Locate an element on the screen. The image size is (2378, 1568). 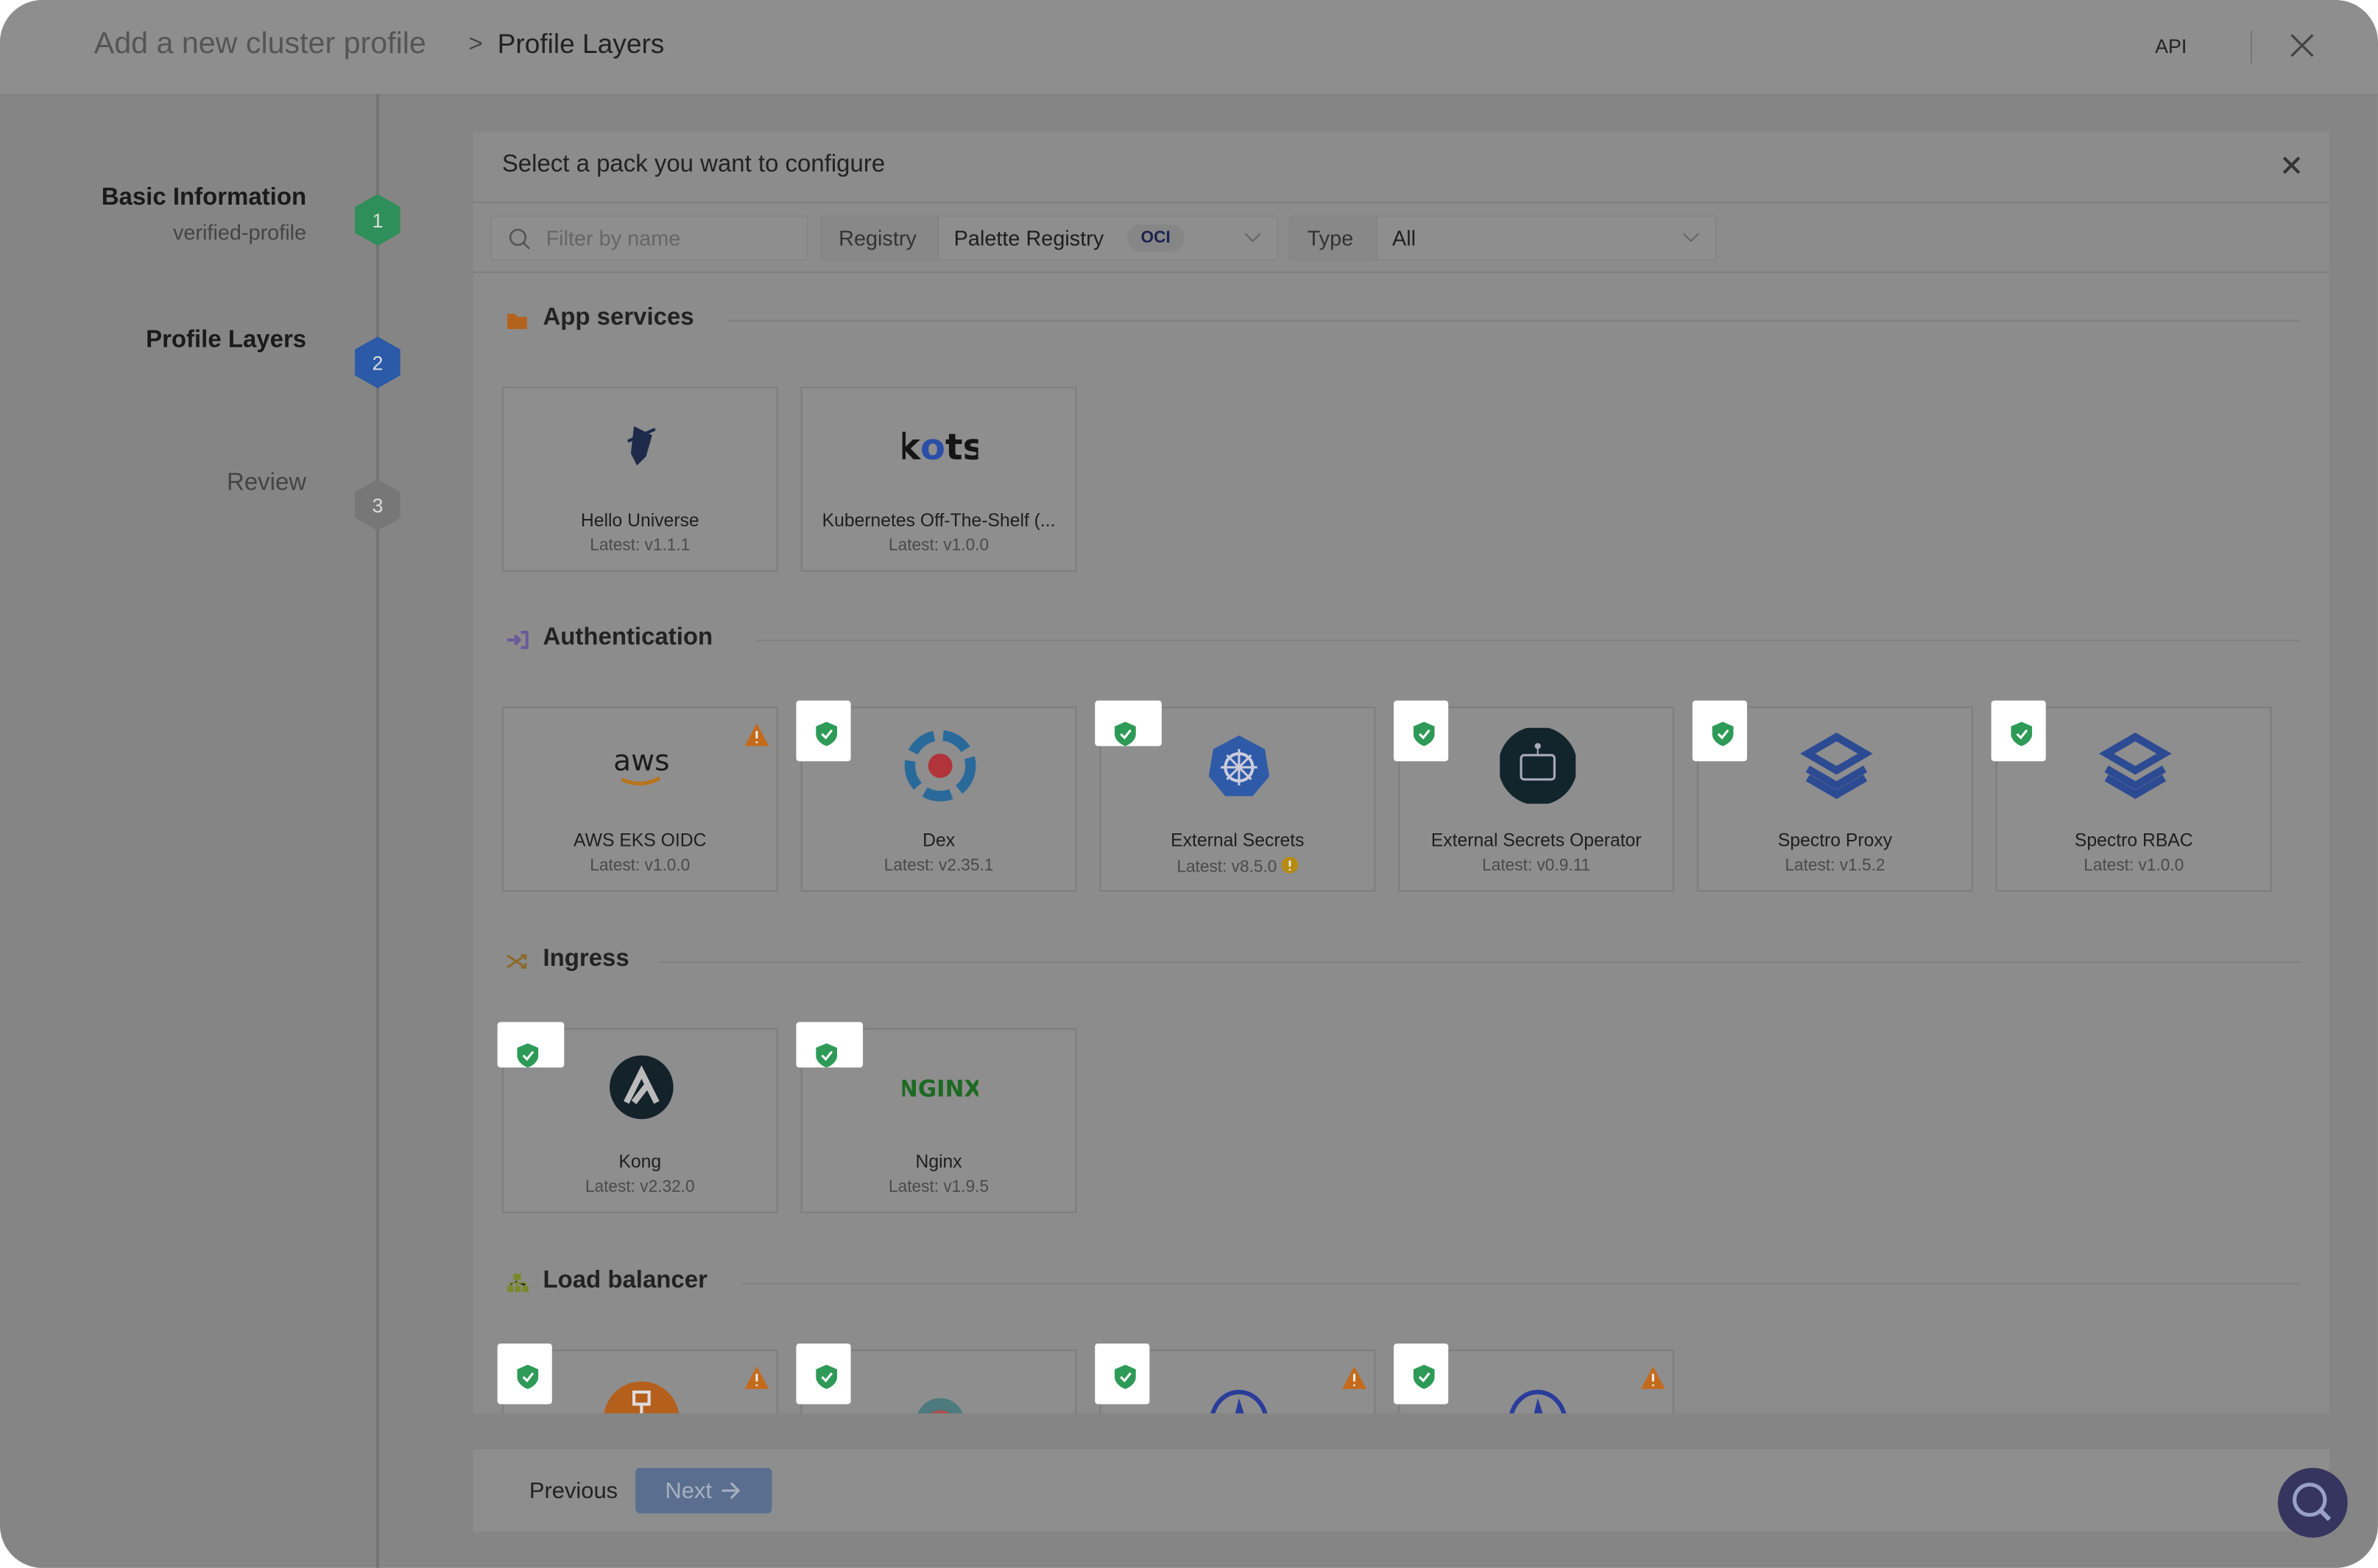
step-3: Review 3 is located at coordinates (213, 505).